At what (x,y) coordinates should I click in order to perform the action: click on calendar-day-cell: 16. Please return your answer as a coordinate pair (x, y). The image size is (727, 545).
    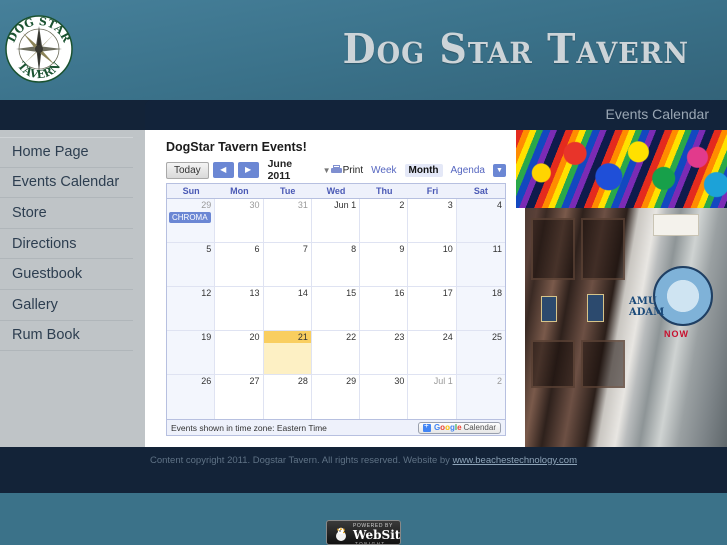
    Looking at the image, I should click on (384, 308).